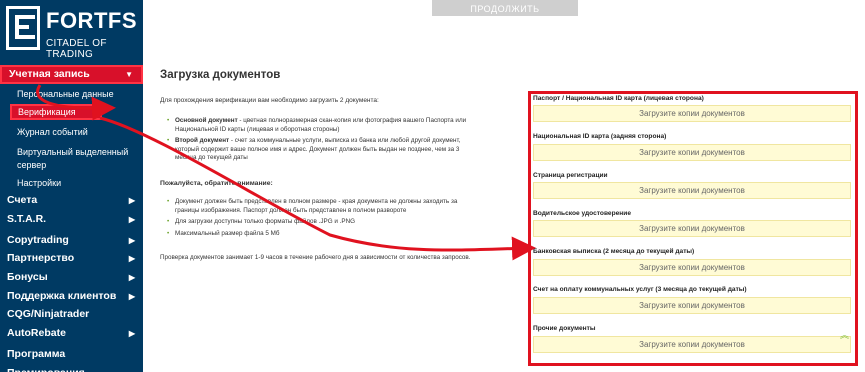  What do you see at coordinates (22, 200) in the screenshot?
I see `sidebar-item-label: Счета` at bounding box center [22, 200].